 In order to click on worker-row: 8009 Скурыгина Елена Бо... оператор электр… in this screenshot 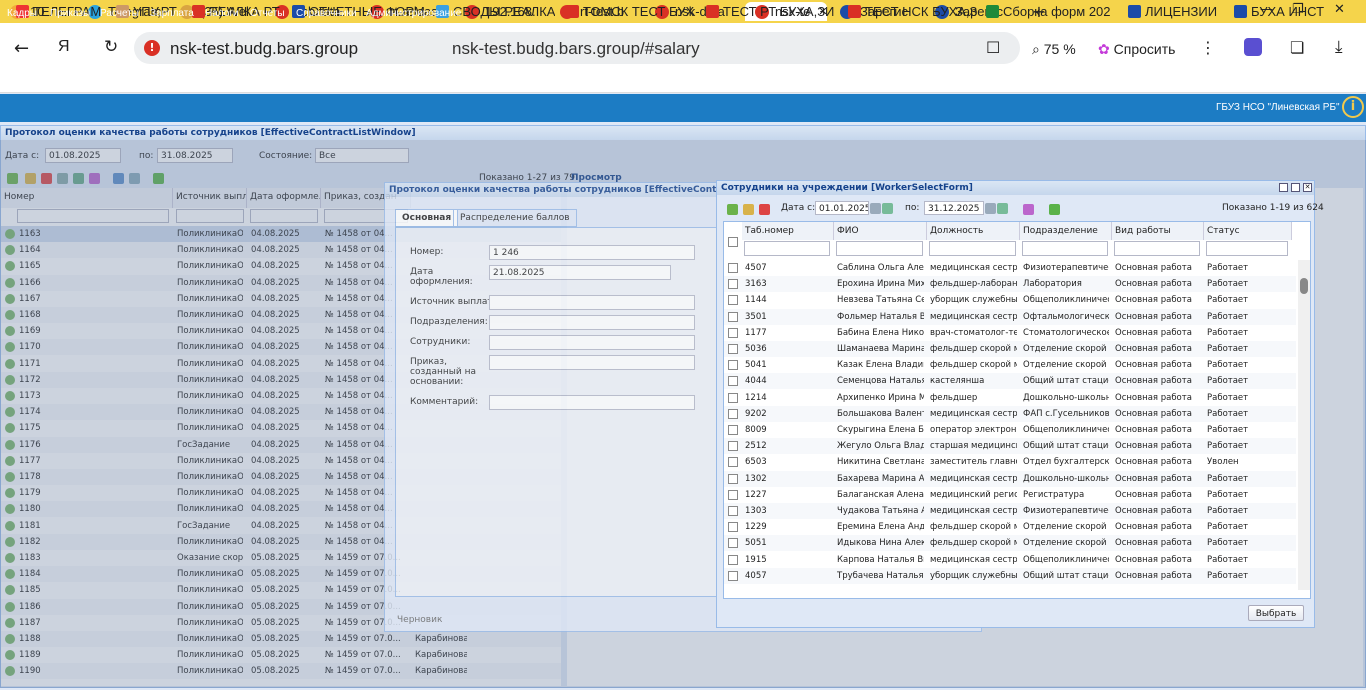, I will do `click(1010, 430)`.